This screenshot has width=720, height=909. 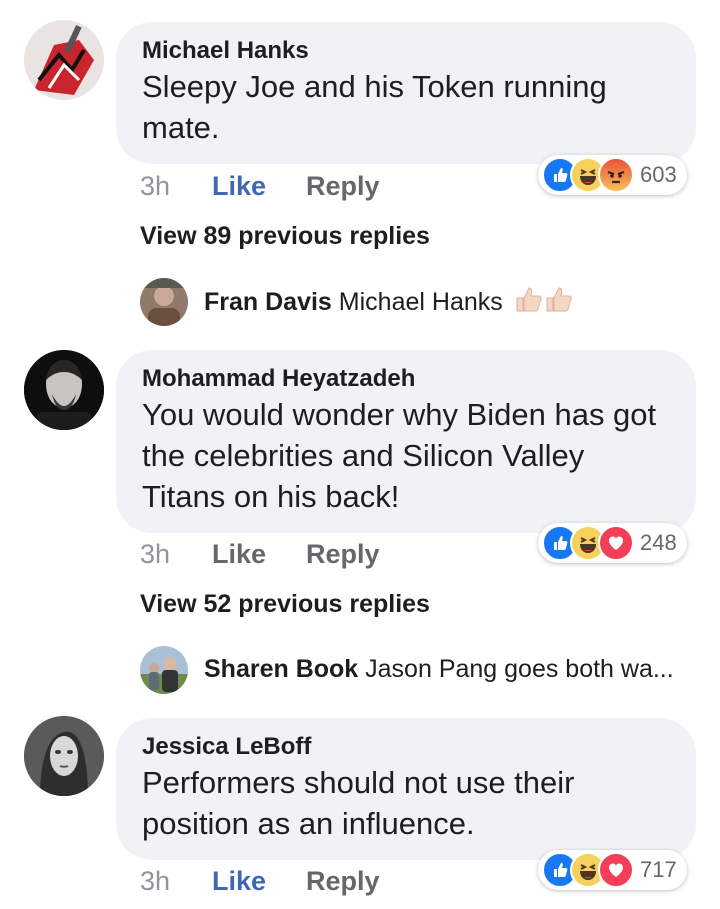 What do you see at coordinates (285, 604) in the screenshot?
I see `view-previous-replies-link: View 52 previous replies` at bounding box center [285, 604].